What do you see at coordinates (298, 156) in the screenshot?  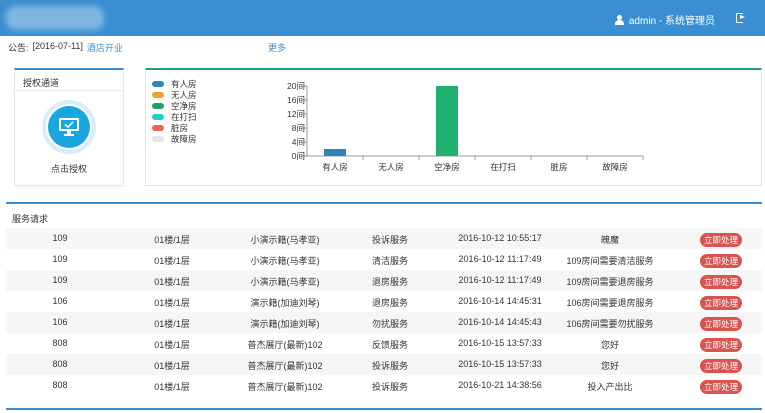 I see `y-tick-label: 0间` at bounding box center [298, 156].